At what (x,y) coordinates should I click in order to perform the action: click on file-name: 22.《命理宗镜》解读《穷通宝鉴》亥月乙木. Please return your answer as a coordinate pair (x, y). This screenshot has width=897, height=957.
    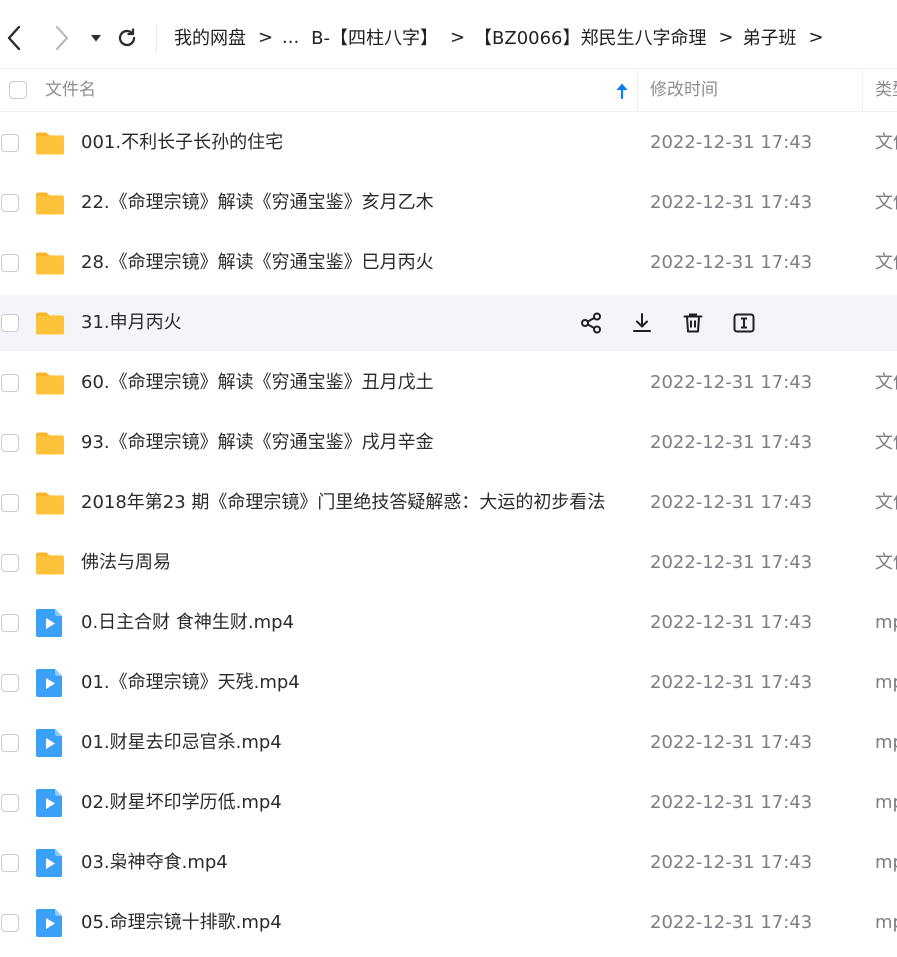
    Looking at the image, I should click on (257, 203).